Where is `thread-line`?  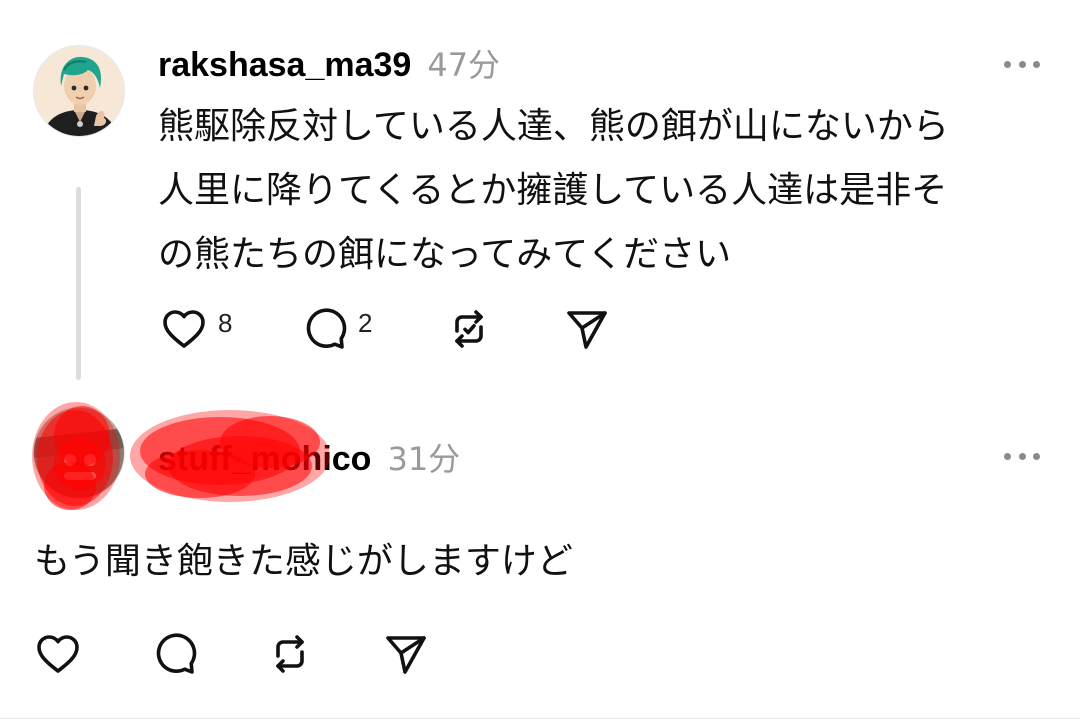 thread-line is located at coordinates (78, 283).